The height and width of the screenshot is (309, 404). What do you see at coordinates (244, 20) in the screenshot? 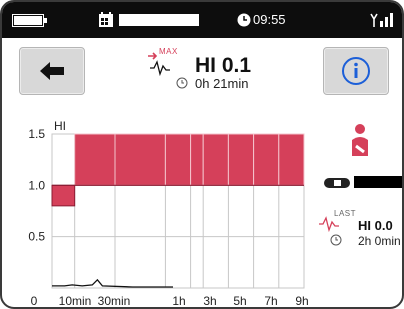
I see `clock-icon` at bounding box center [244, 20].